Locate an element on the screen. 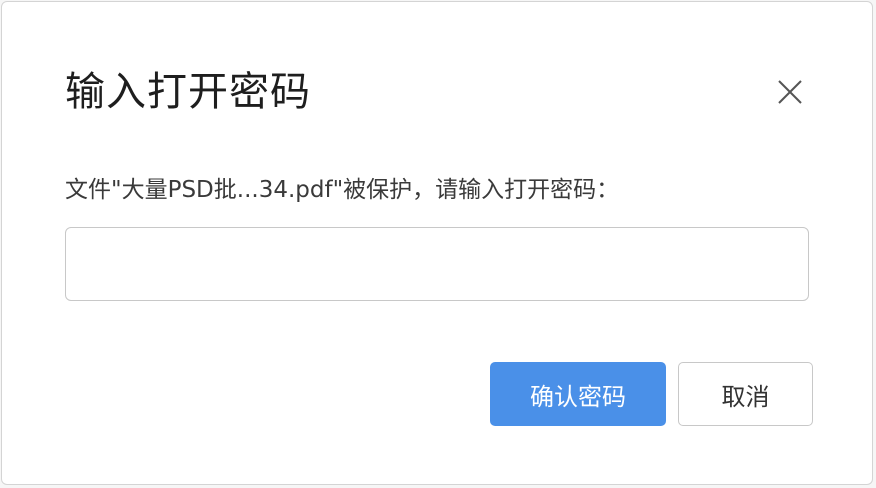 The width and height of the screenshot is (876, 488). close-button is located at coordinates (790, 92).